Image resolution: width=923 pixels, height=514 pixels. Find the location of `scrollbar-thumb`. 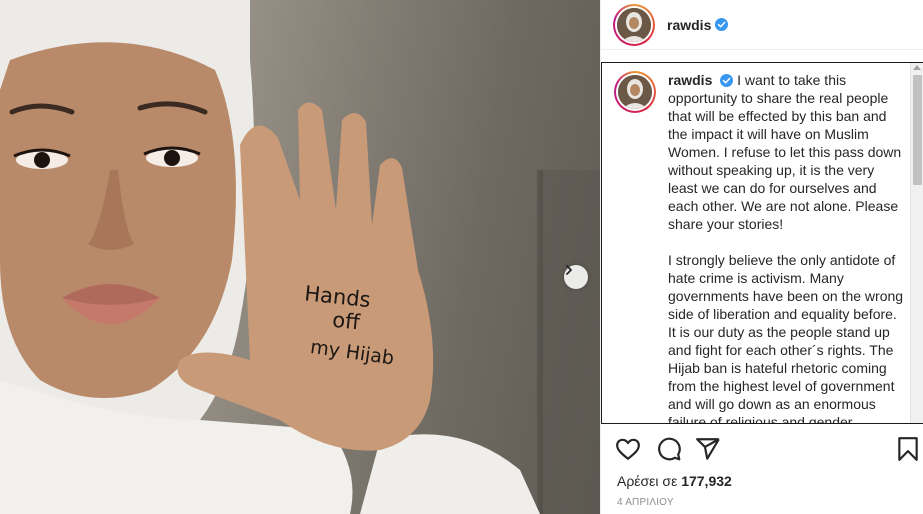

scrollbar-thumb is located at coordinates (917, 130).